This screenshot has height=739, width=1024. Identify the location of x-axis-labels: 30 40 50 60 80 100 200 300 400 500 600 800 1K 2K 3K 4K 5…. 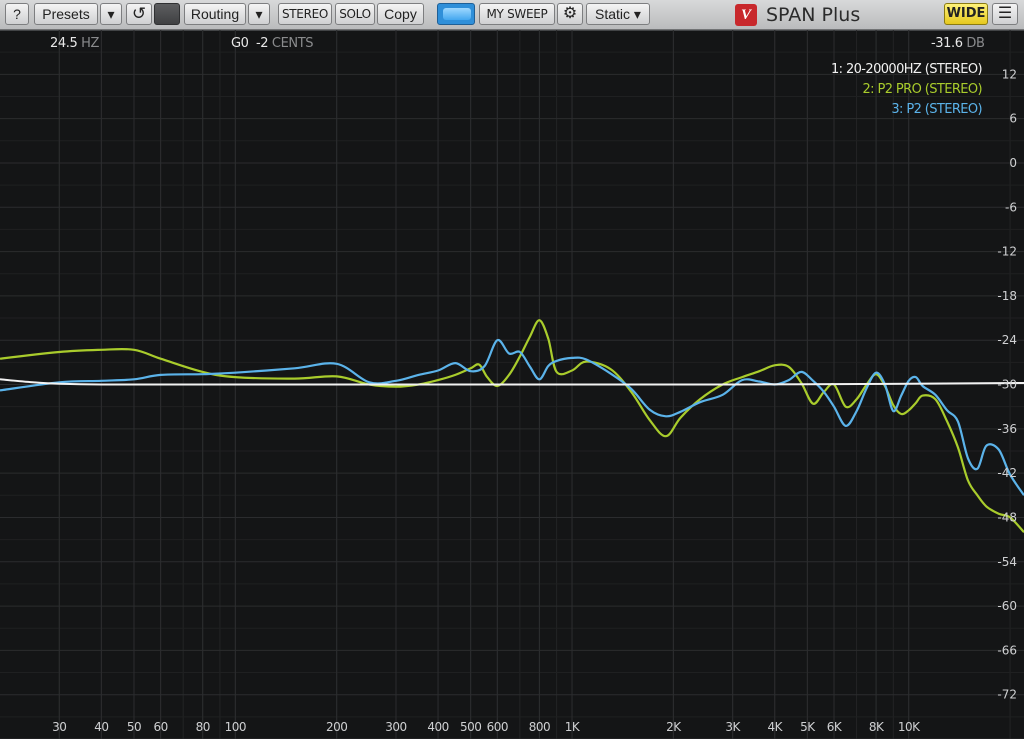
(487, 727).